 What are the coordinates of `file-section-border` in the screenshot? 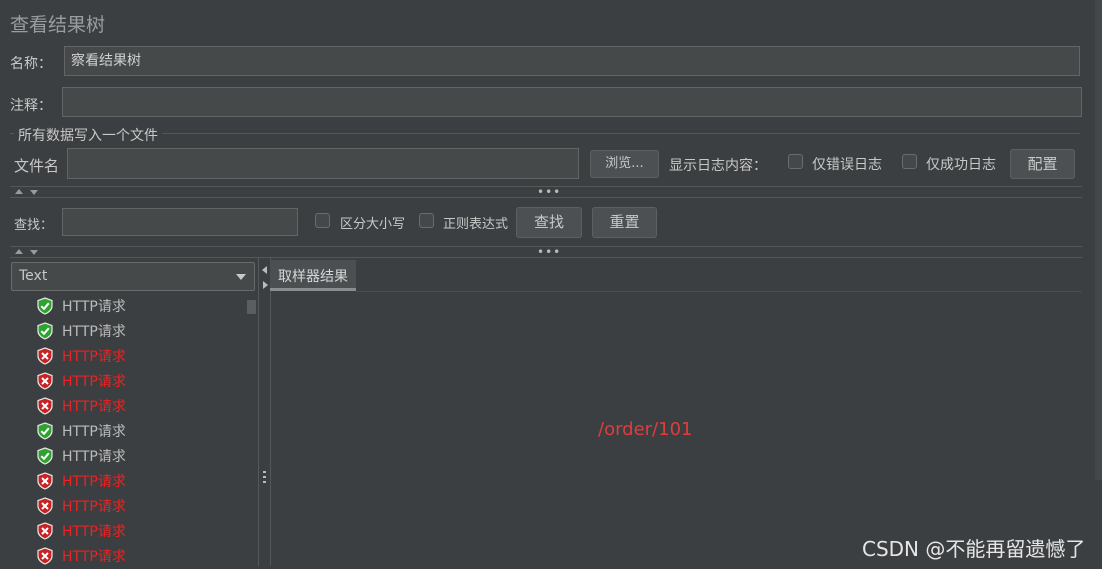 It's located at (545, 133).